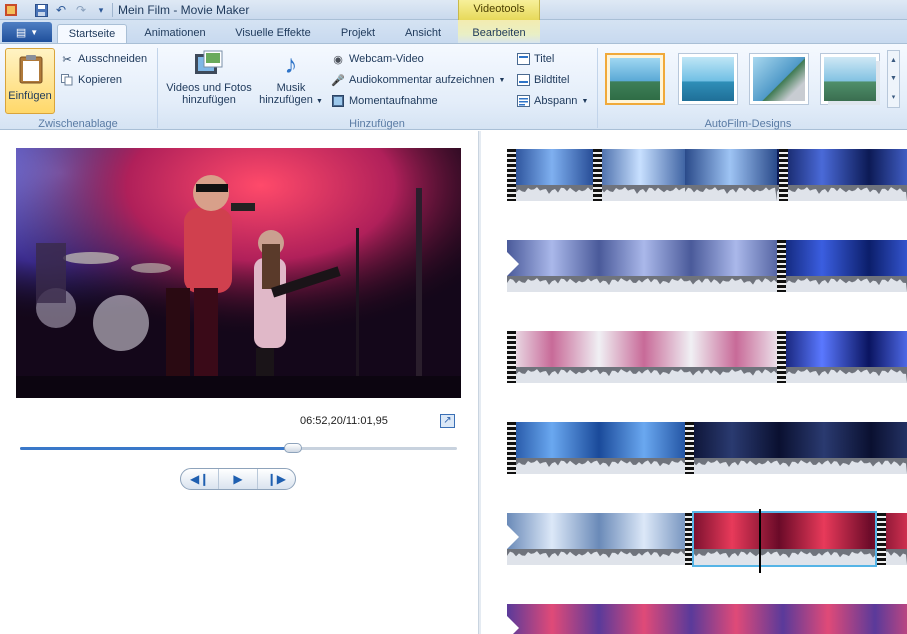 Image resolution: width=907 pixels, height=634 pixels. Describe the element at coordinates (748, 124) in the screenshot. I see `themes-group-label: AutoFilm-Designs` at that location.